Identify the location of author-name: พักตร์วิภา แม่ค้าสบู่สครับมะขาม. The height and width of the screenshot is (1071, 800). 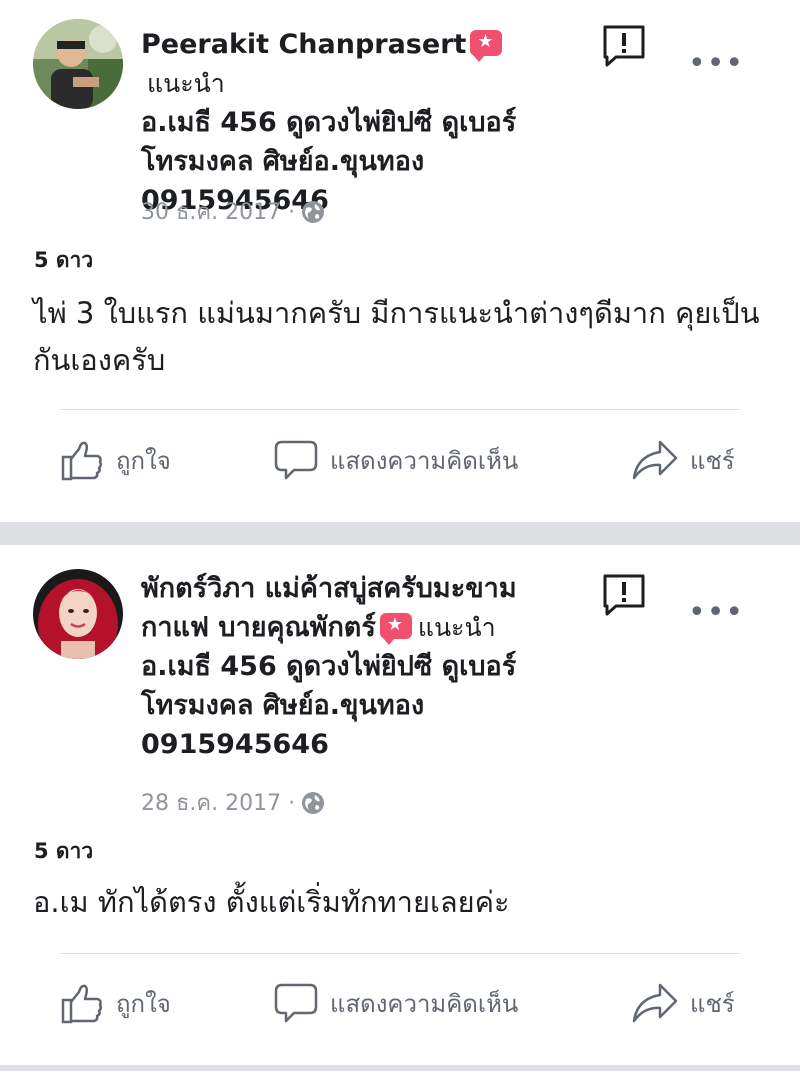
(329, 588).